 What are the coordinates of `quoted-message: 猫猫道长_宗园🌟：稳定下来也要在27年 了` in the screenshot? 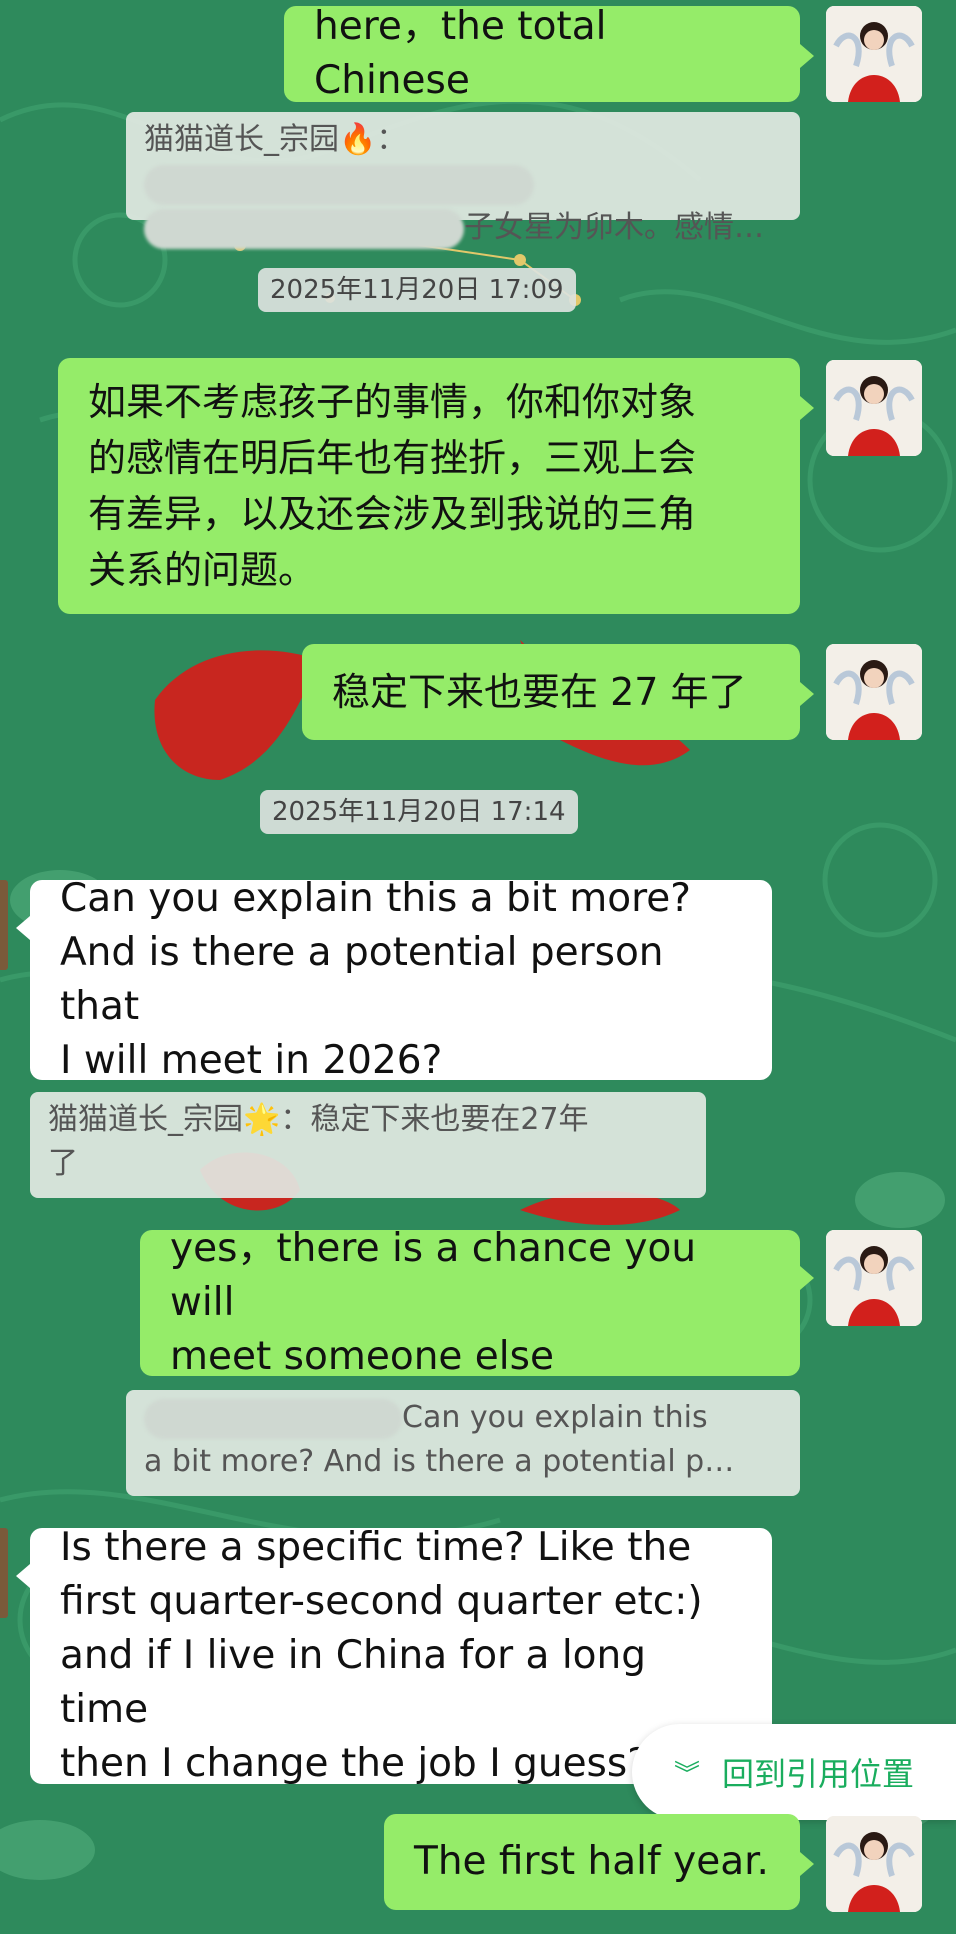 It's located at (368, 1145).